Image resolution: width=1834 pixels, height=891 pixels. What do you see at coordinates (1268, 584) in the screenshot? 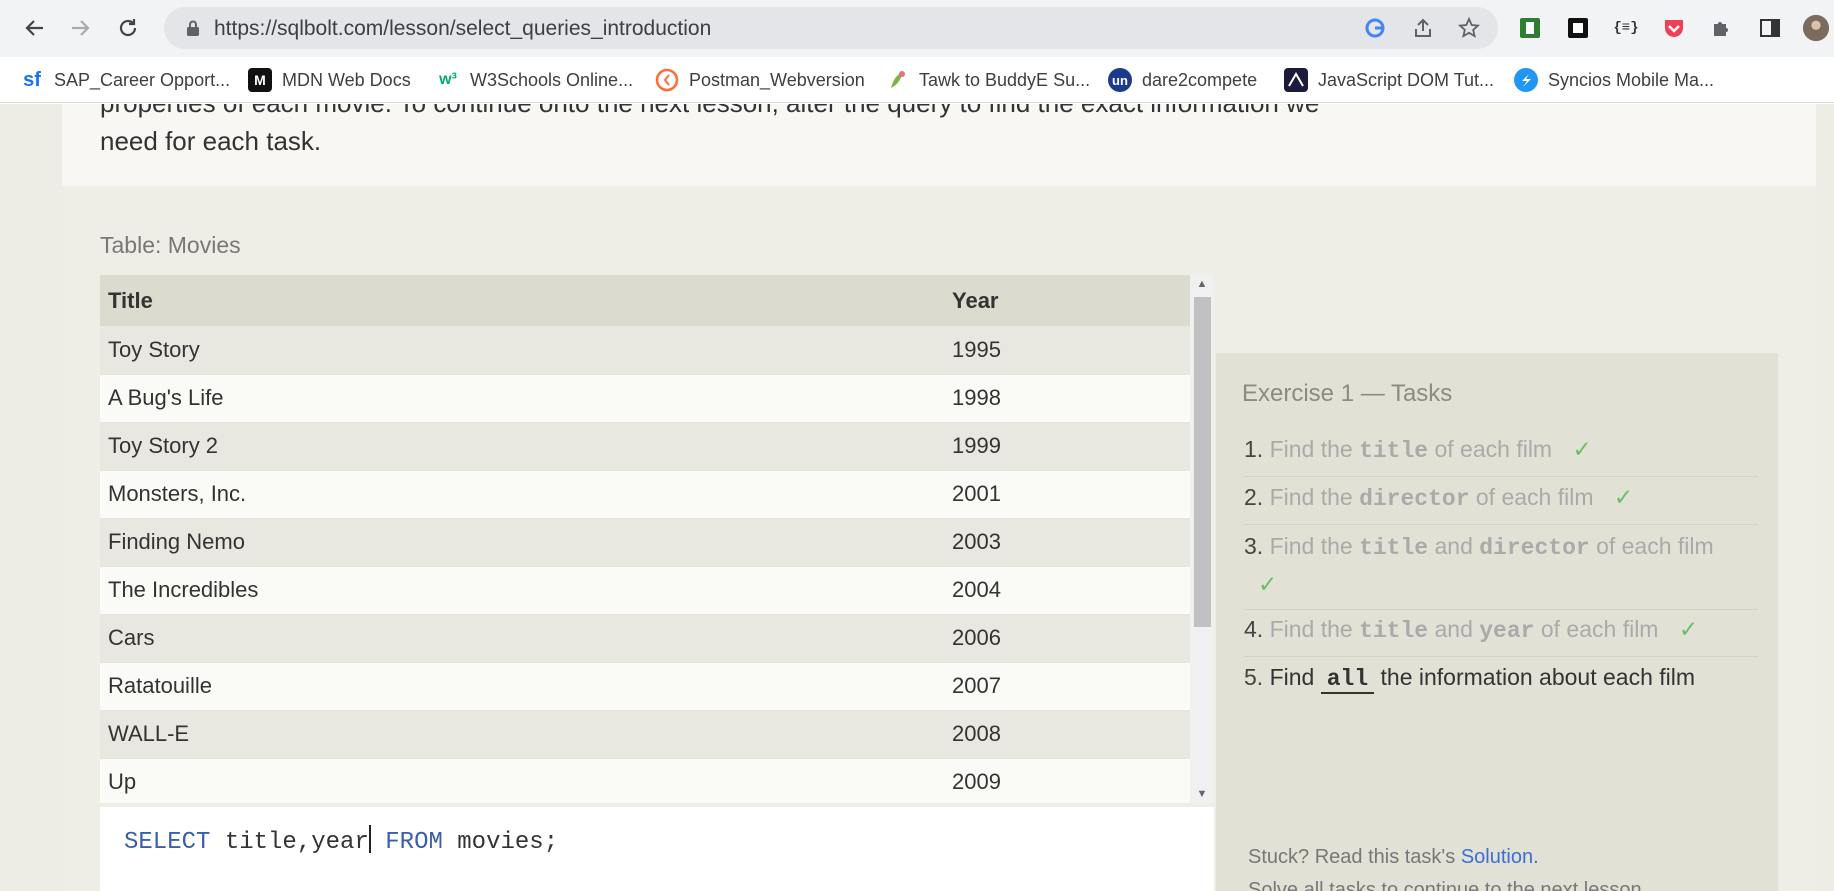
I see `checkmark-icon: ✓` at bounding box center [1268, 584].